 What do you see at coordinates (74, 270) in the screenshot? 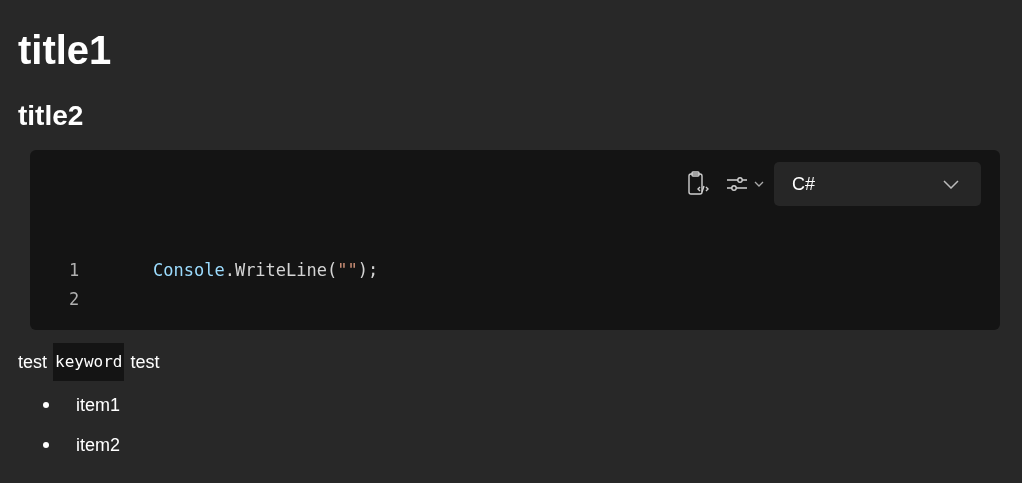
I see `line-number: 1` at bounding box center [74, 270].